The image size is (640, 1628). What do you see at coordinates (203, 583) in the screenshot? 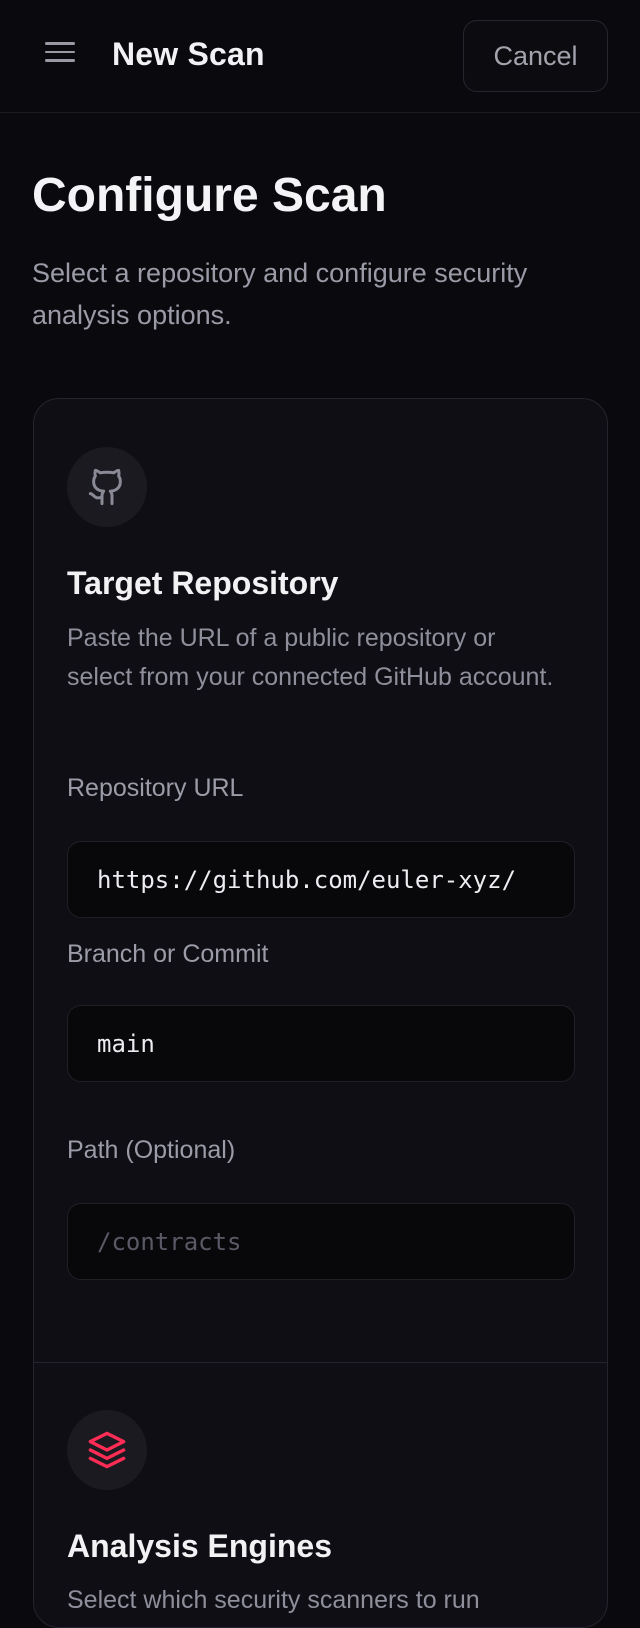
I see `target-repository-title: Target Repository` at bounding box center [203, 583].